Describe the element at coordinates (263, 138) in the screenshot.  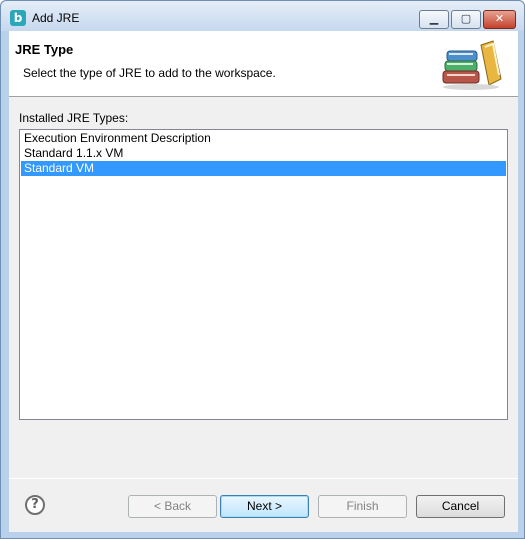
I see `list-item: Execution Environment Description` at that location.